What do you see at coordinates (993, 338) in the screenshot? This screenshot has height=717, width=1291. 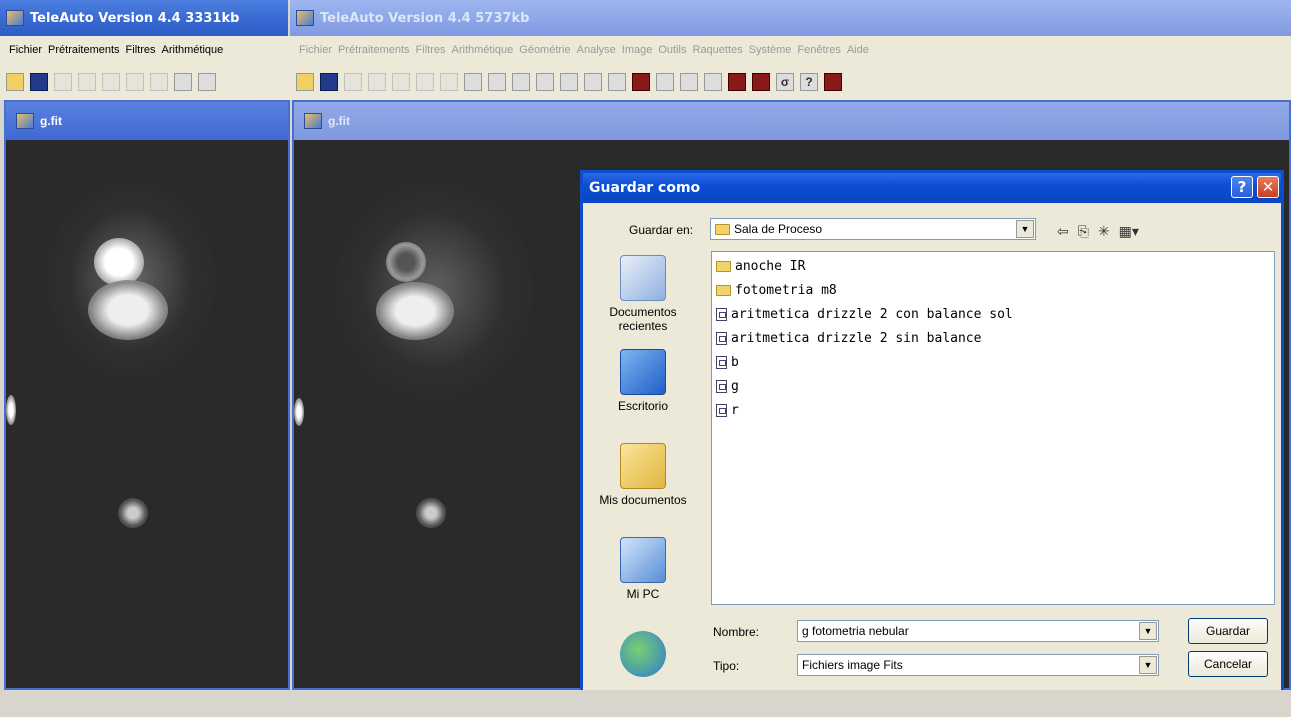 I see `list-item: aritmetica drizzle 2 sin balance` at bounding box center [993, 338].